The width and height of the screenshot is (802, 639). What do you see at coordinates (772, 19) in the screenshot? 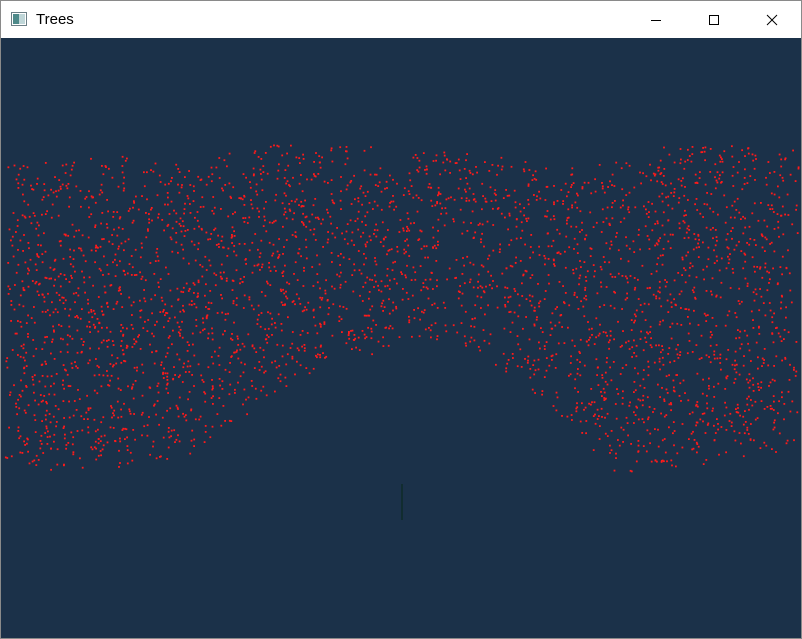
I see `close-button` at bounding box center [772, 19].